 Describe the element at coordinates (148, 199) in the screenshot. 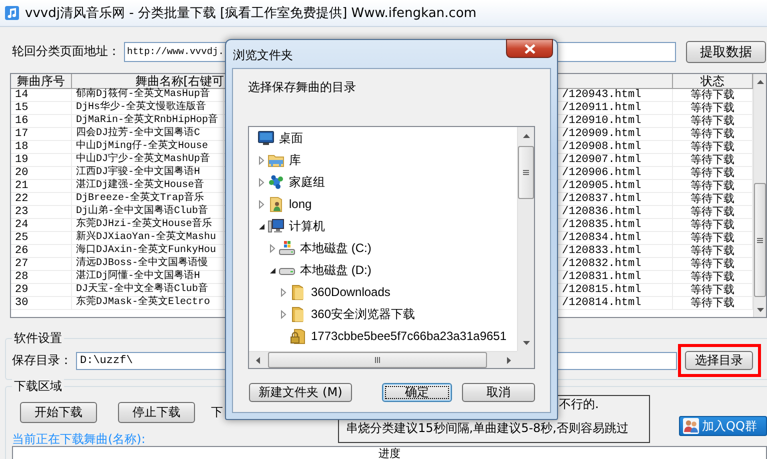

I see `table-cell: DjBreeze-全英文Trap音乐` at that location.